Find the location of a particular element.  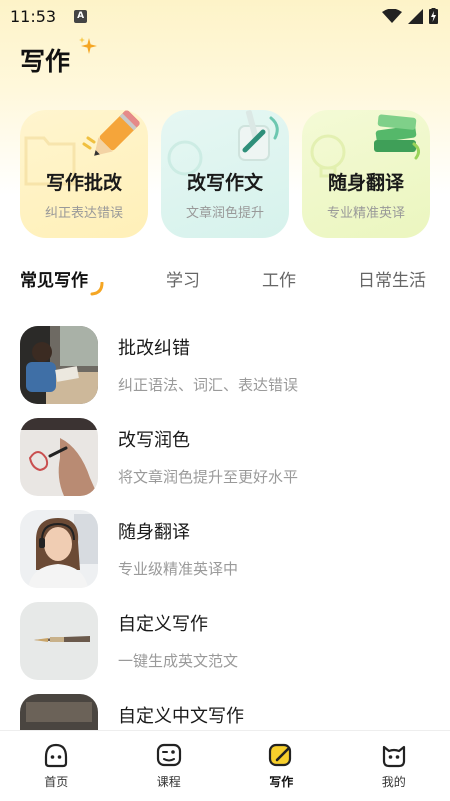

thumbnail-student-at-desk is located at coordinates (59, 365).